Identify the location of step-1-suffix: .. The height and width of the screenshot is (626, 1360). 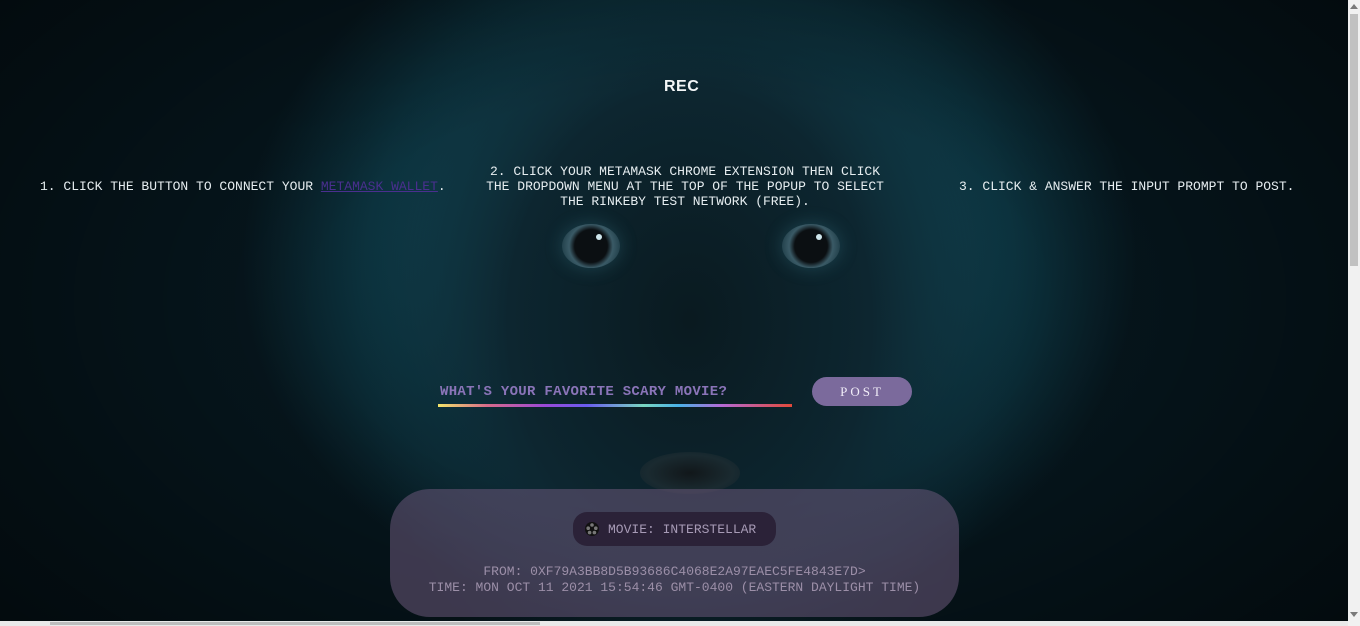
(441, 186).